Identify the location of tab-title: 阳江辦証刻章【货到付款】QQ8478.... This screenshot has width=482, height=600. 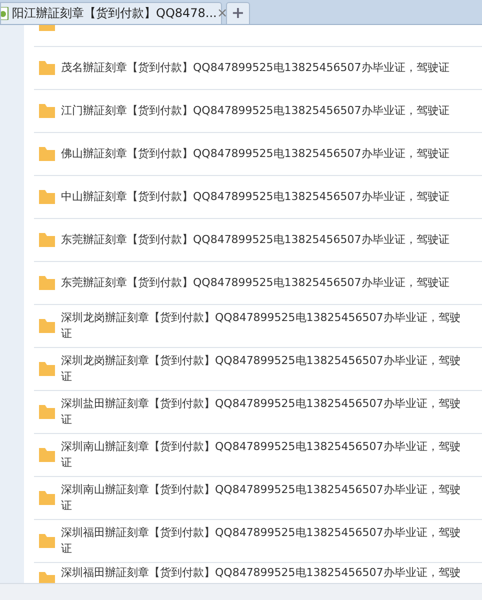
(114, 13).